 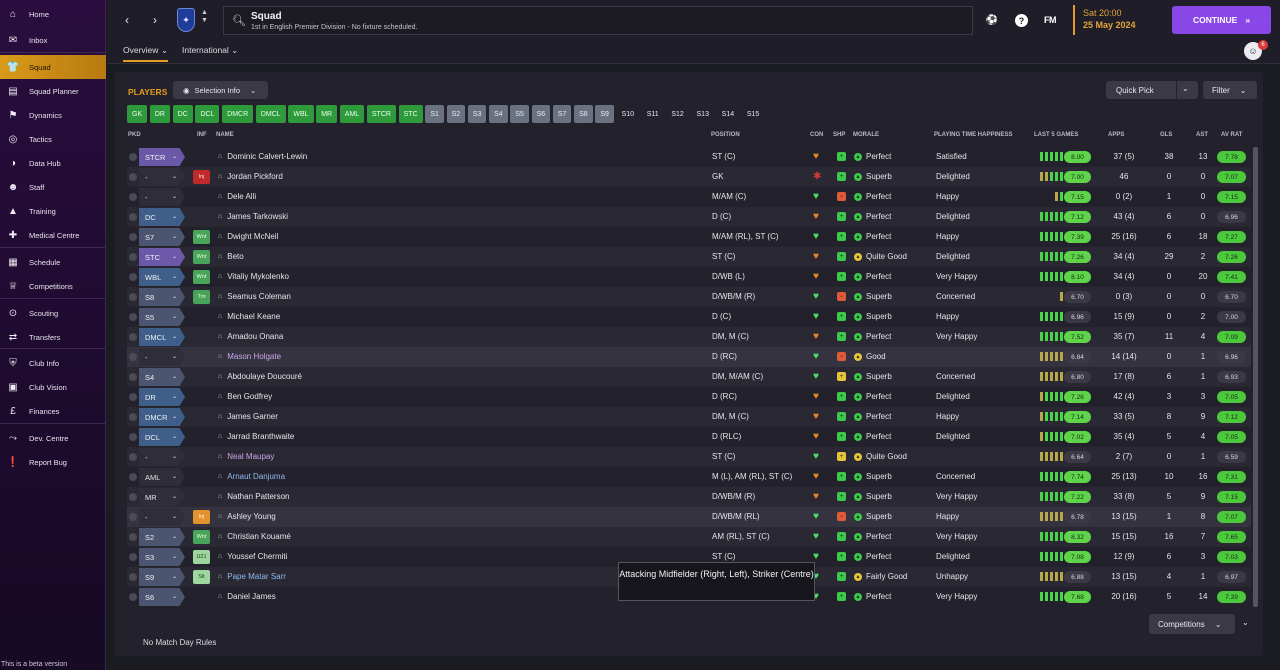 What do you see at coordinates (145, 53) in the screenshot?
I see `tab-overview: Overview ⌄` at bounding box center [145, 53].